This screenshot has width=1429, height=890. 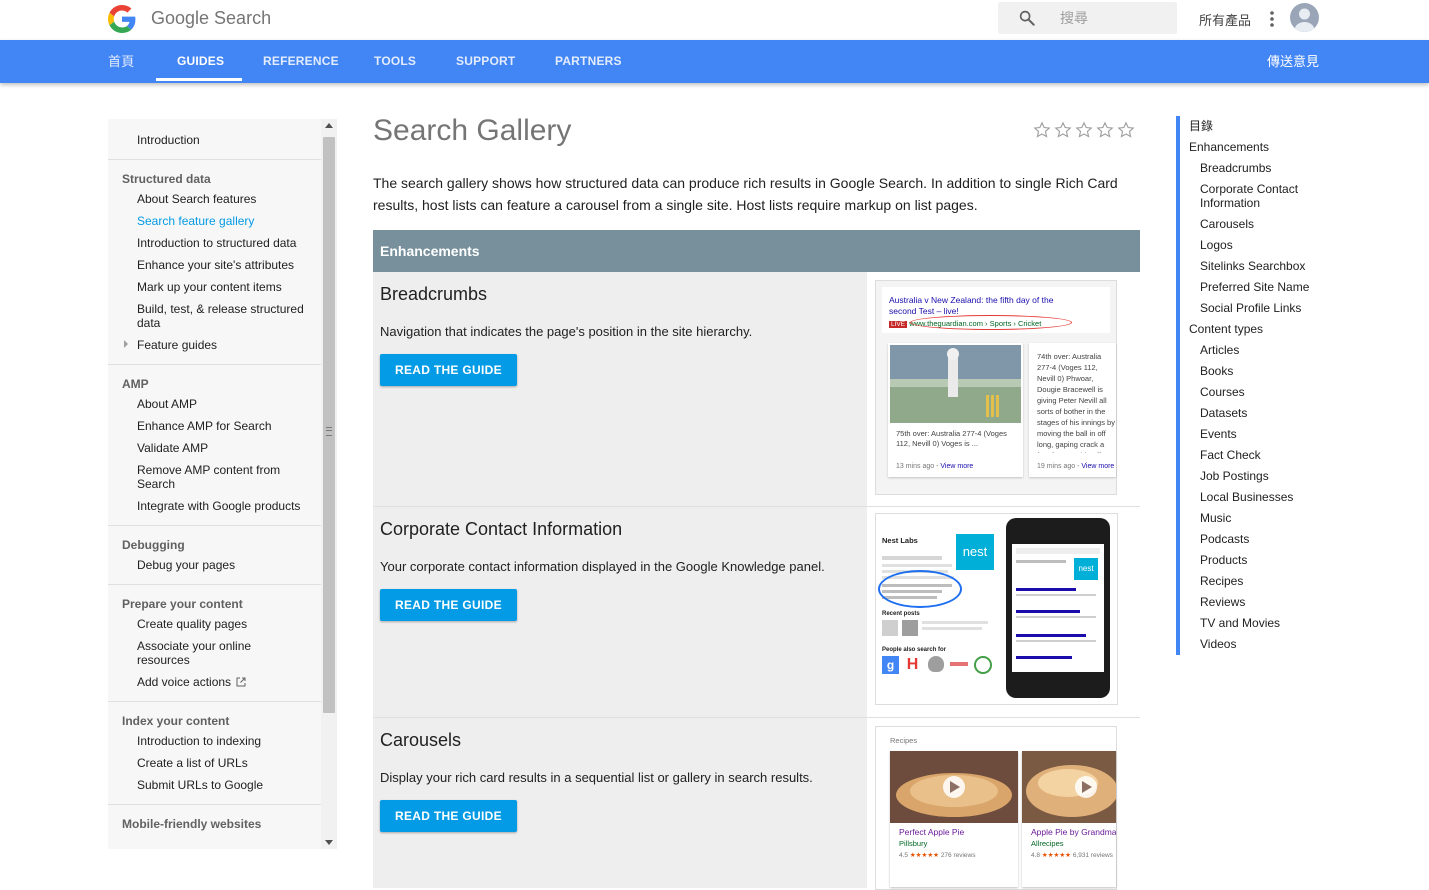 I want to click on toc-item-products: Products, so click(x=1264, y=560).